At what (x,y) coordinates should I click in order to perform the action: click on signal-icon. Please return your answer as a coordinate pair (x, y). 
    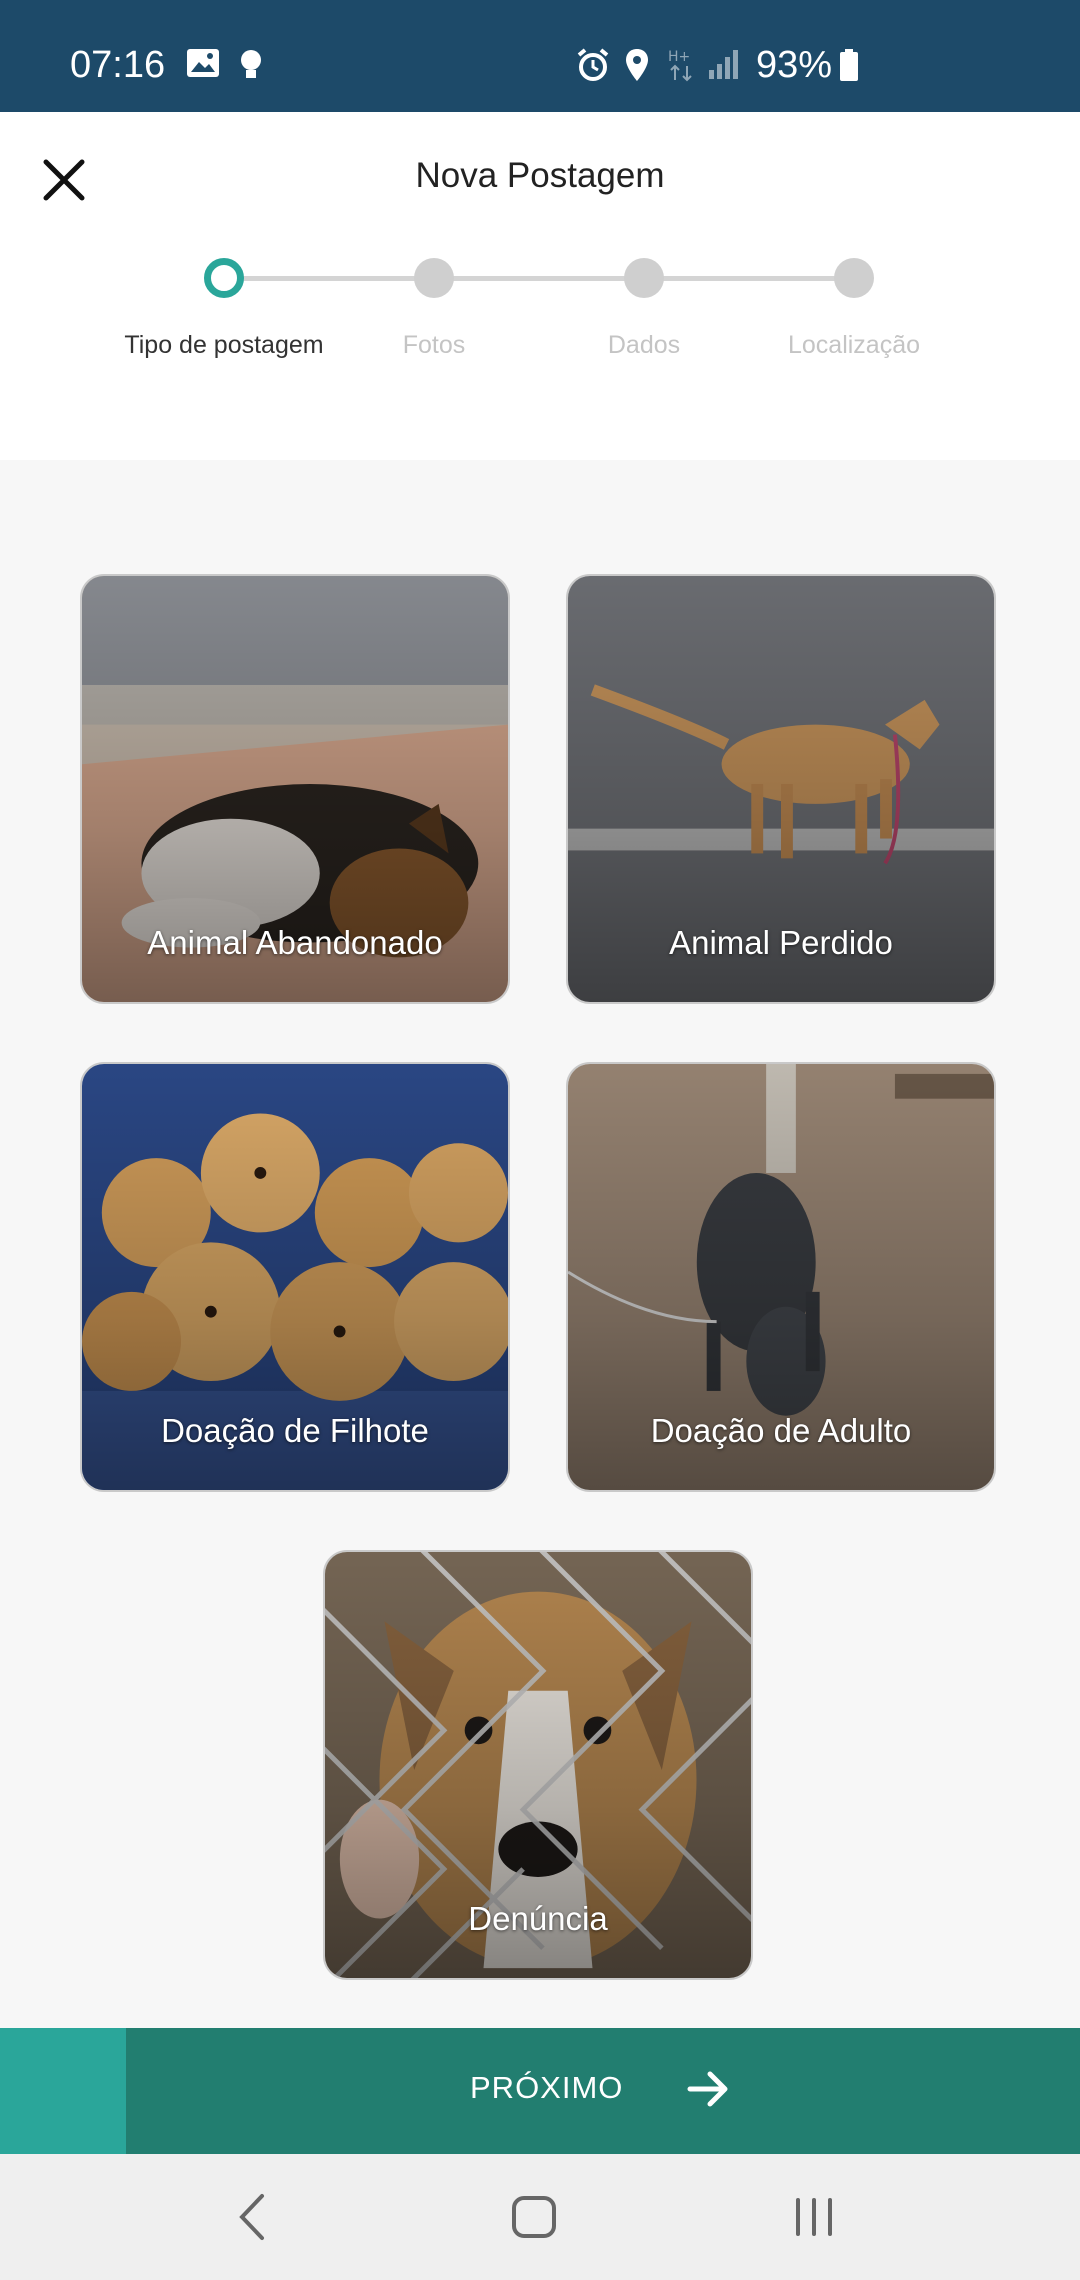
    Looking at the image, I should click on (723, 64).